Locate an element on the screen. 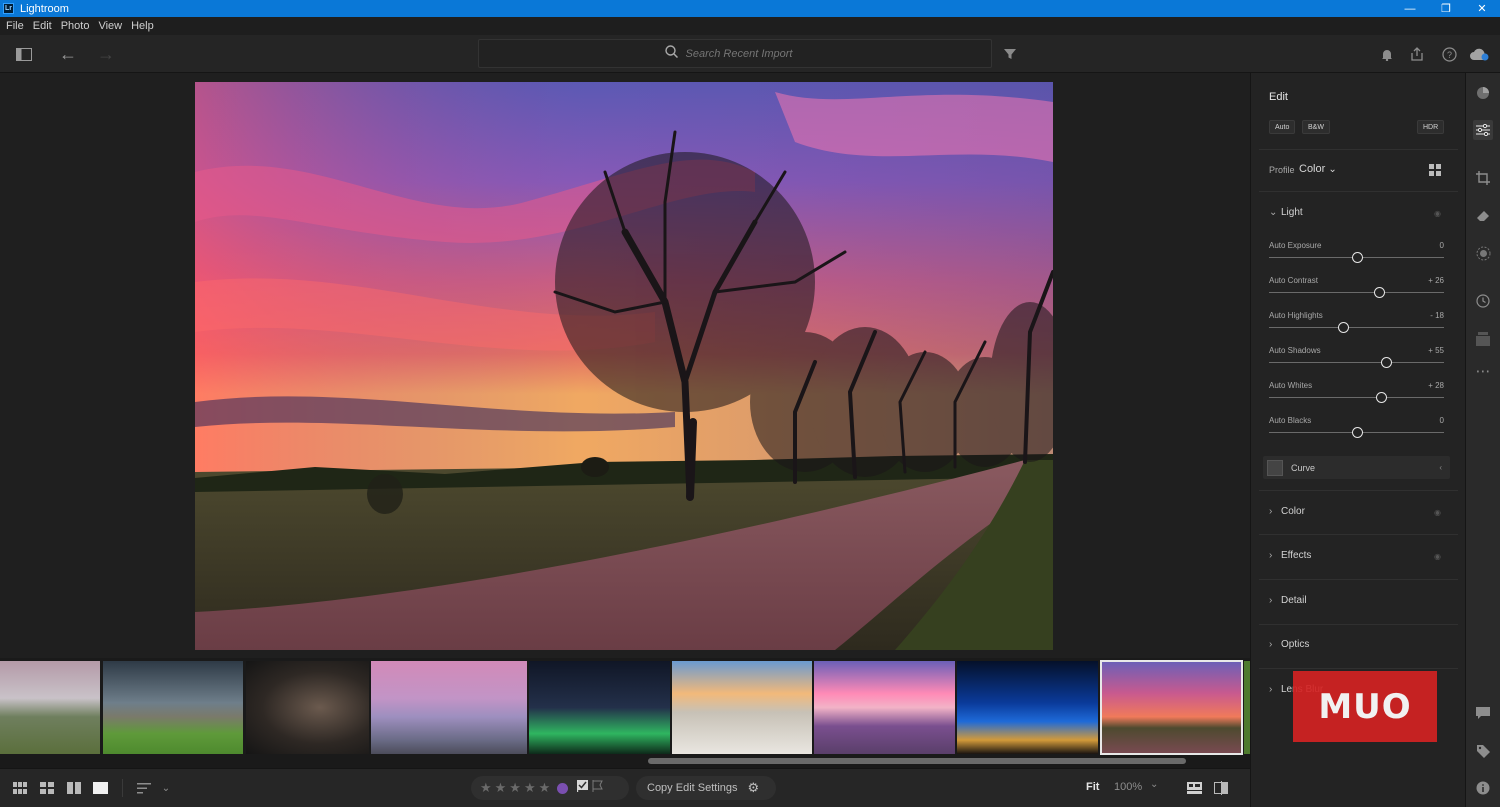 The height and width of the screenshot is (807, 1500). zoom-fit-button: Fit is located at coordinates (1092, 787).